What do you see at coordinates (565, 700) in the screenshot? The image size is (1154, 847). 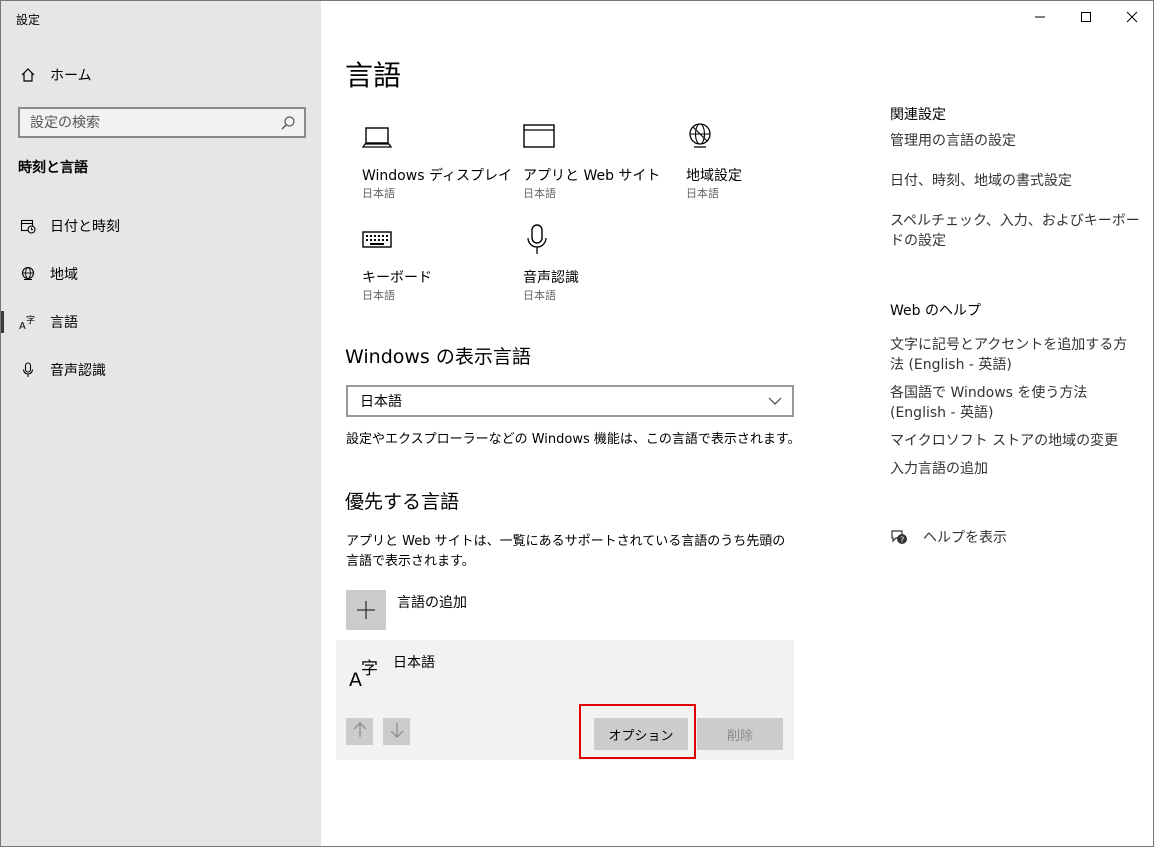 I see `language-list-item: A字 日本語 オプション 削除` at bounding box center [565, 700].